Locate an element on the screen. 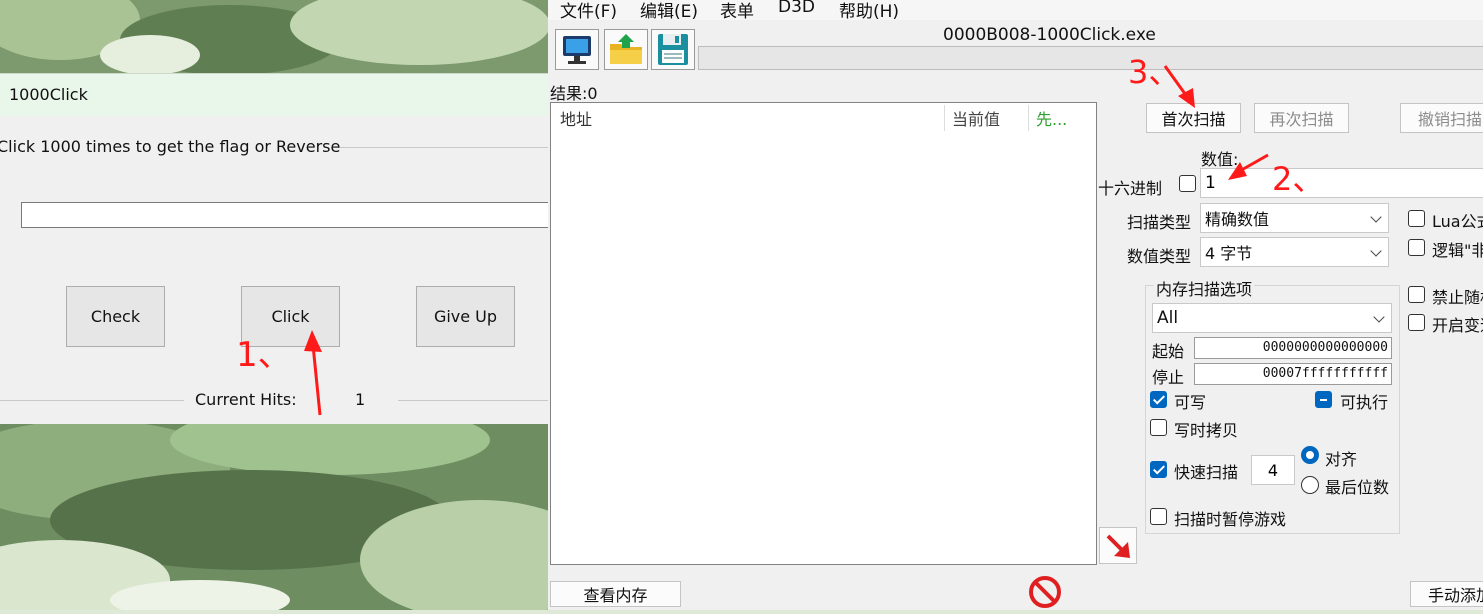  menu-d3d: D3D is located at coordinates (796, 8).